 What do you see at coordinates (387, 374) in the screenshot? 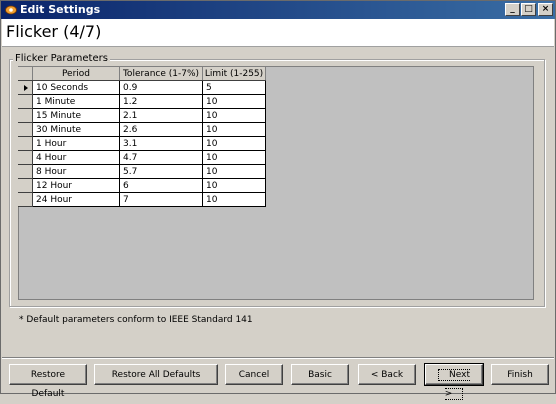
I see `back-button: < Back` at bounding box center [387, 374].